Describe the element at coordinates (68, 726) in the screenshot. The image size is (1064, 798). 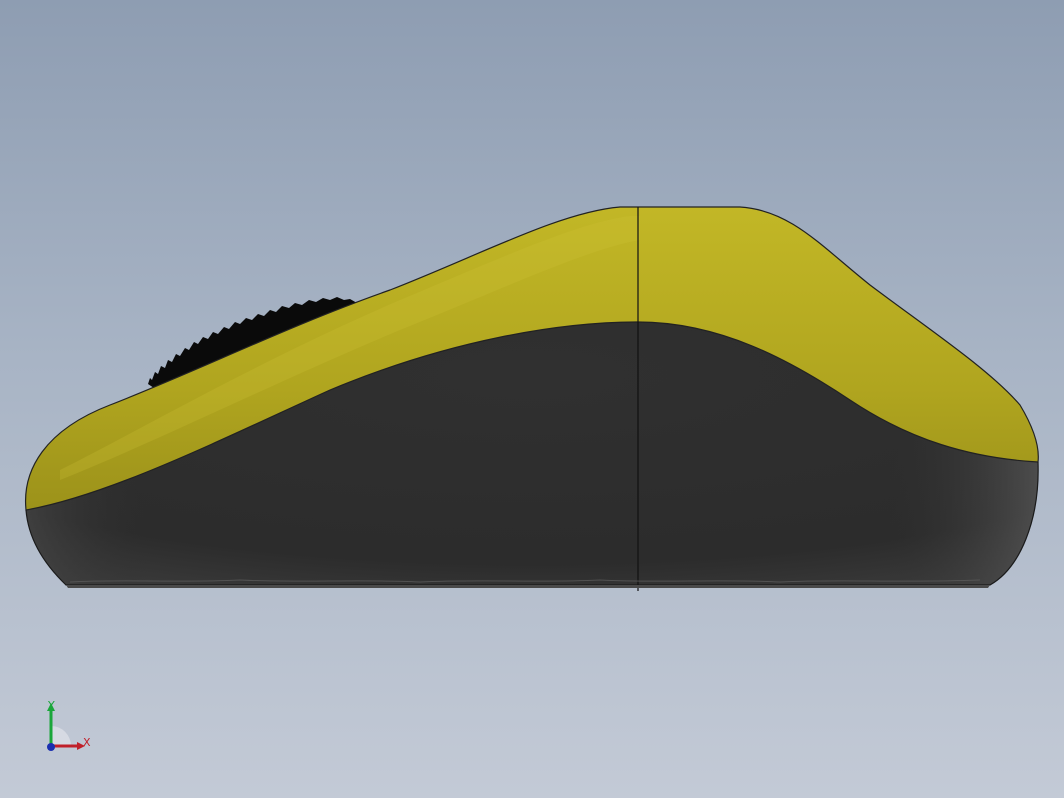
I see `coordinate-triad: Y X` at that location.